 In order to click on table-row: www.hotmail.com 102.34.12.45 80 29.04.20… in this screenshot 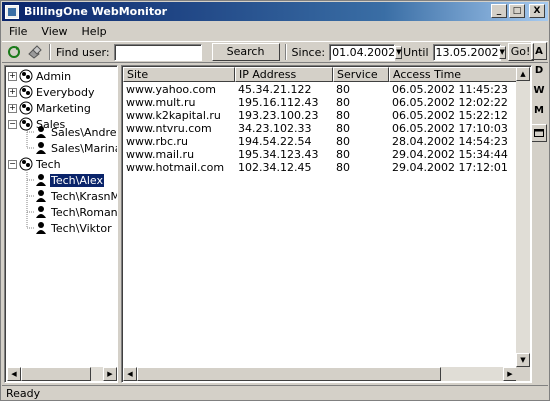, I will do `click(320, 167)`.